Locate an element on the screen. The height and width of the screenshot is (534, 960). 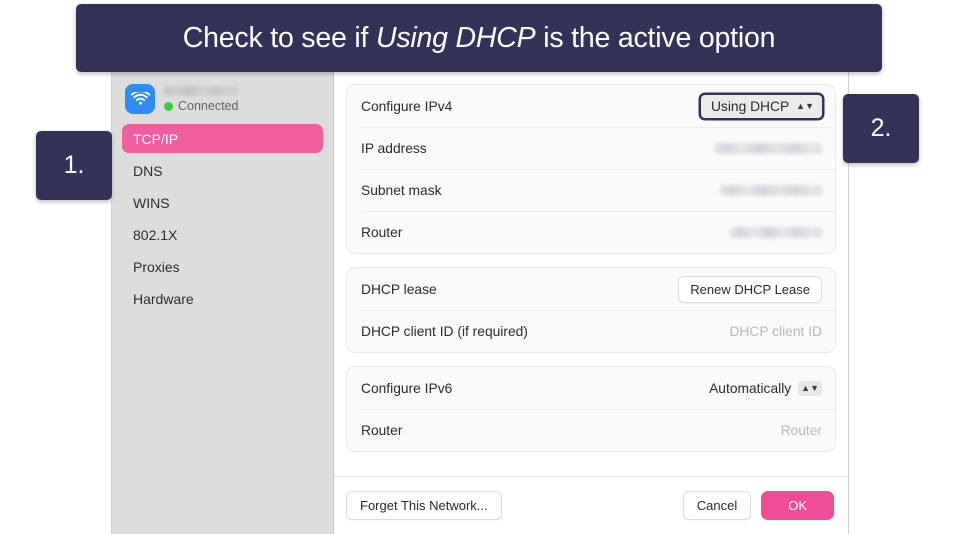
ok-button: OK is located at coordinates (797, 505).